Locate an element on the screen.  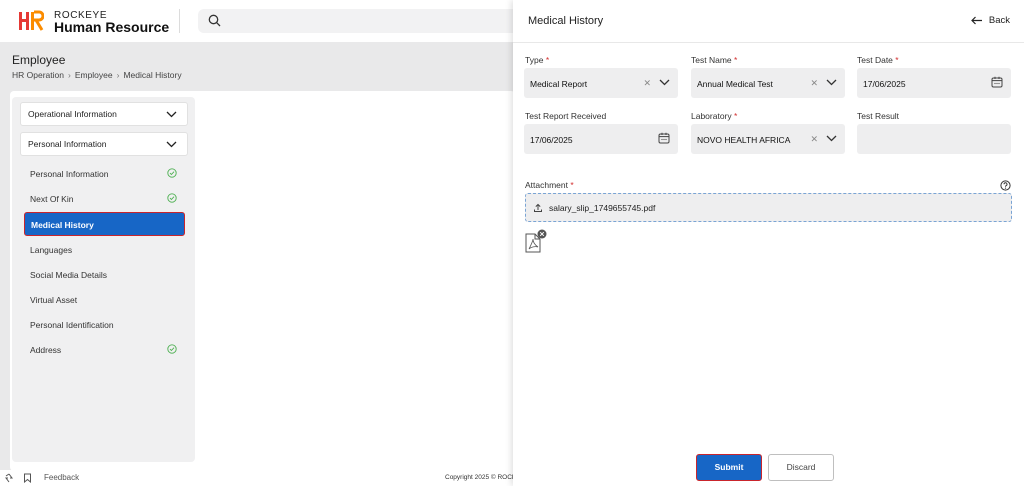
test-result-label: Test Result is located at coordinates (878, 116).